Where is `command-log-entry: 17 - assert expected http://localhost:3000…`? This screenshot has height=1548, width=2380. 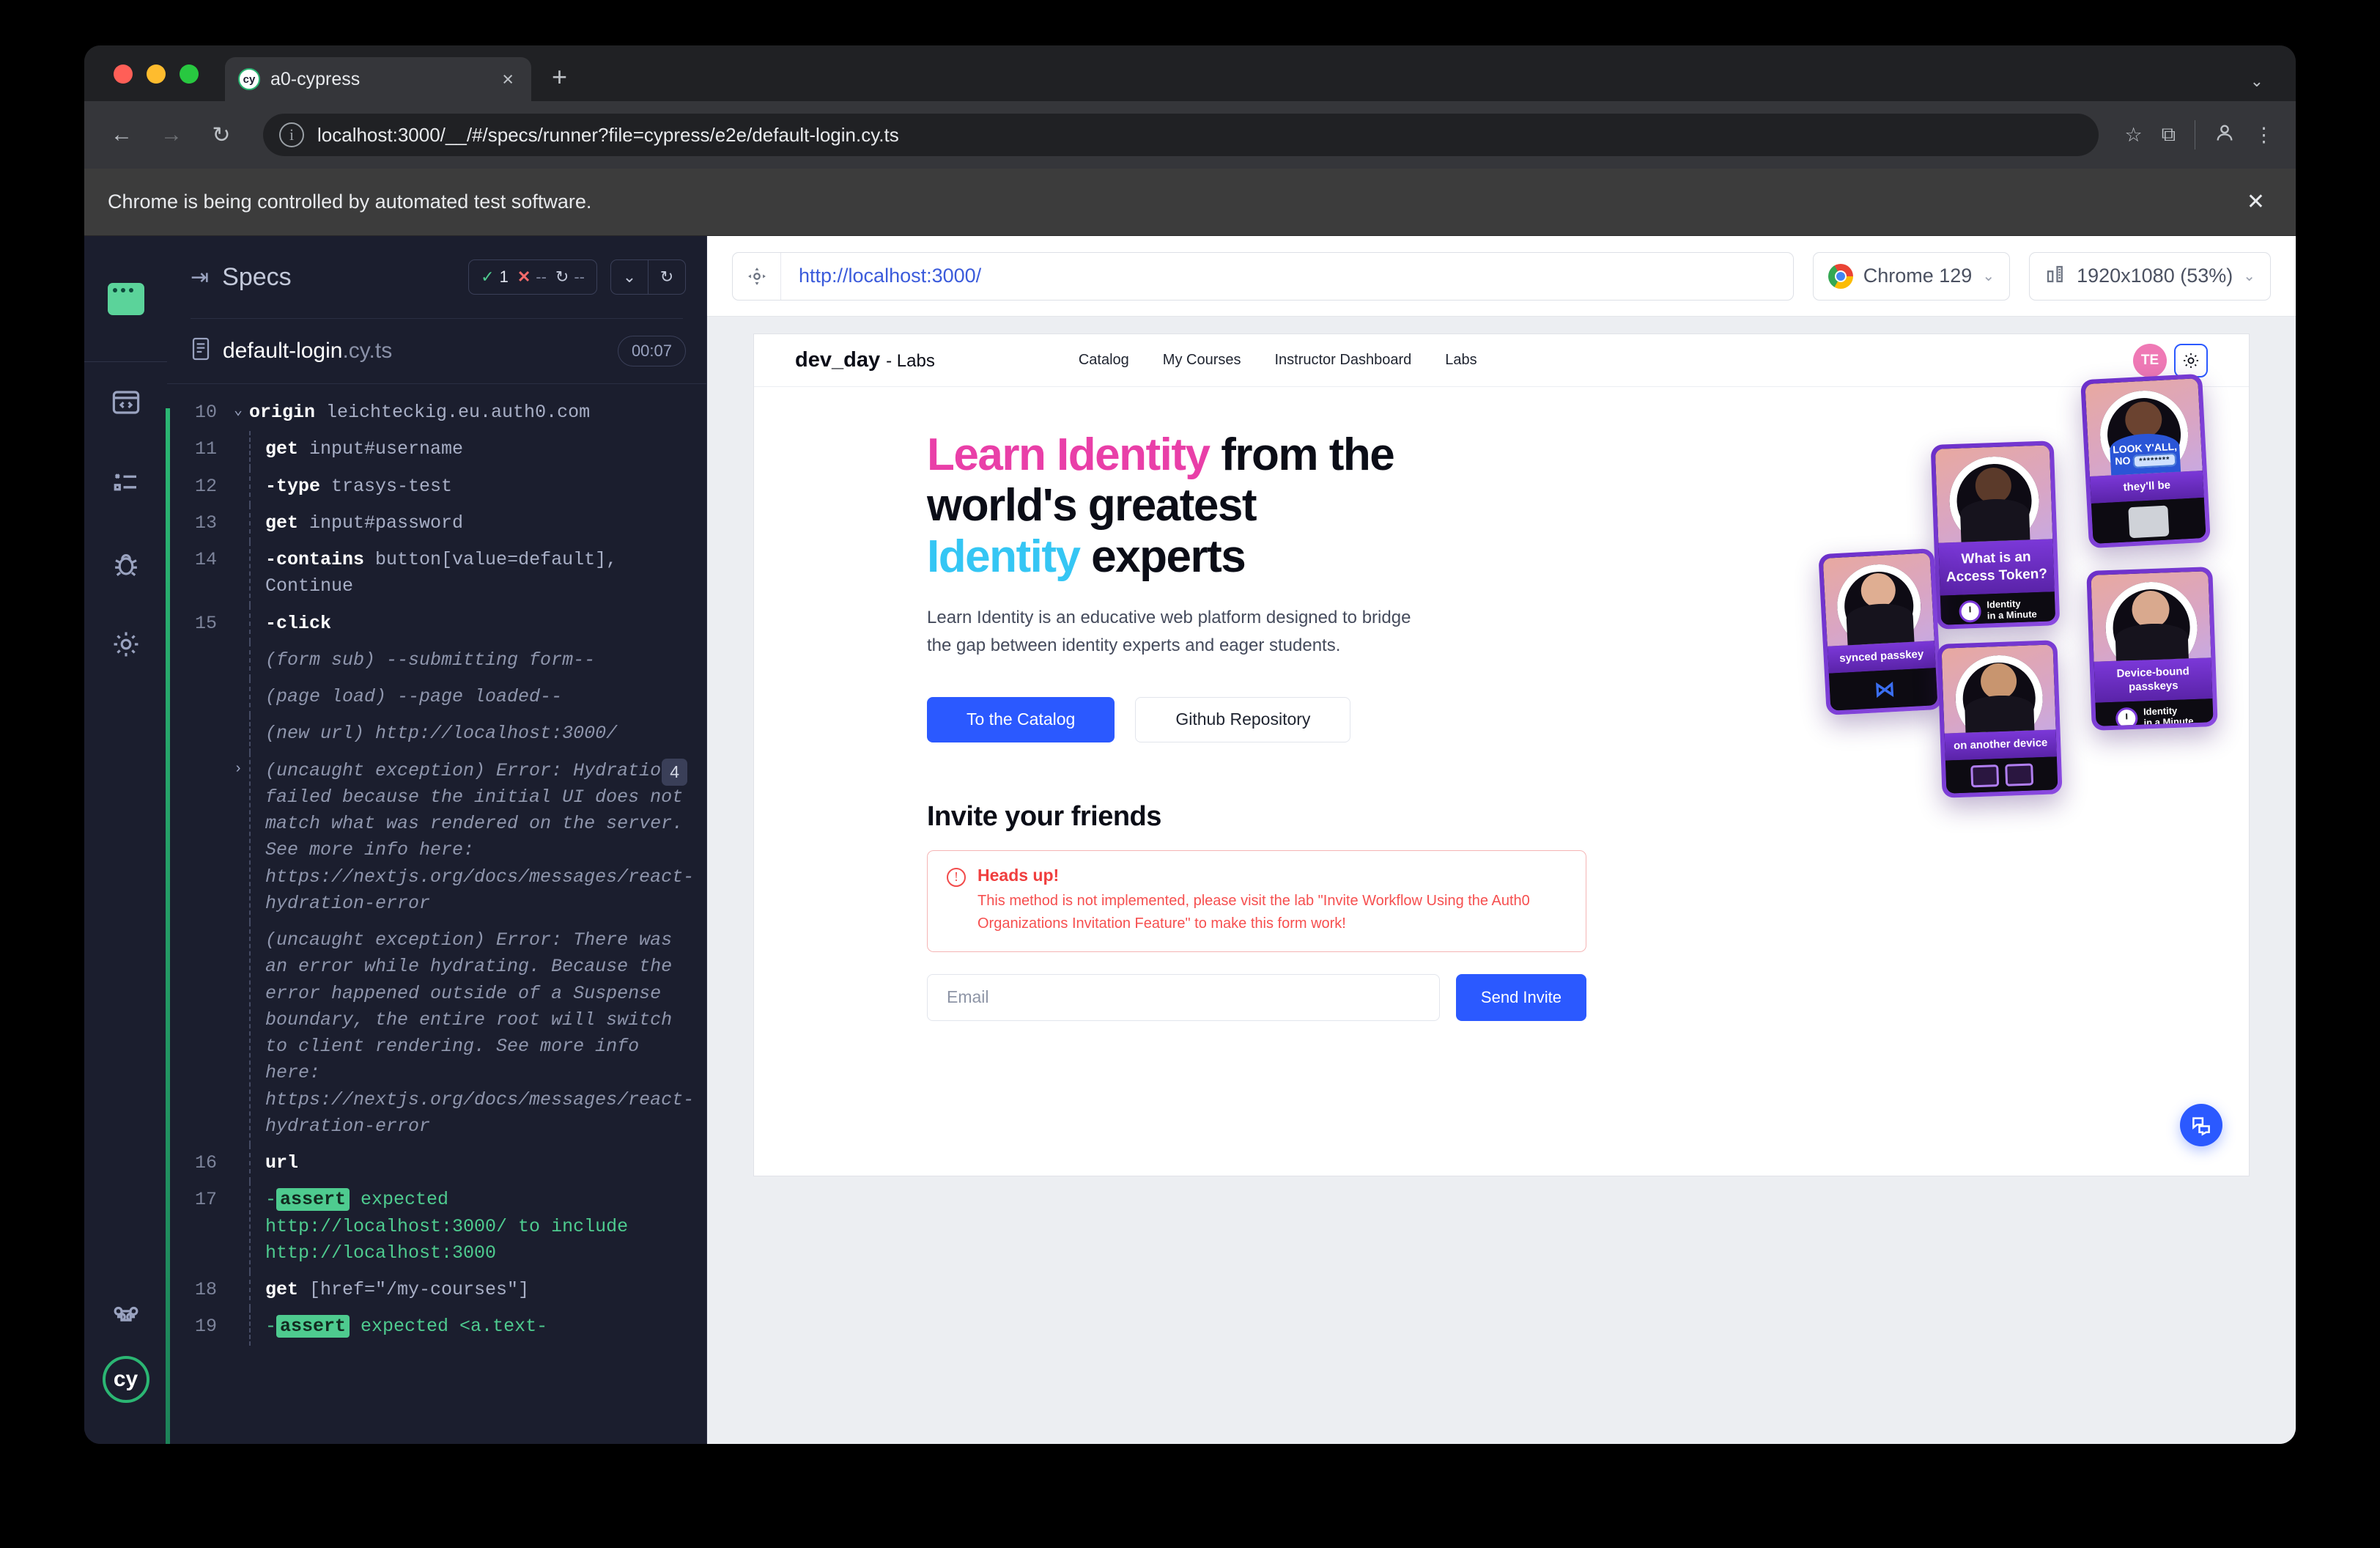 command-log-entry: 17 - assert expected http://localhost:3000… is located at coordinates (436, 1227).